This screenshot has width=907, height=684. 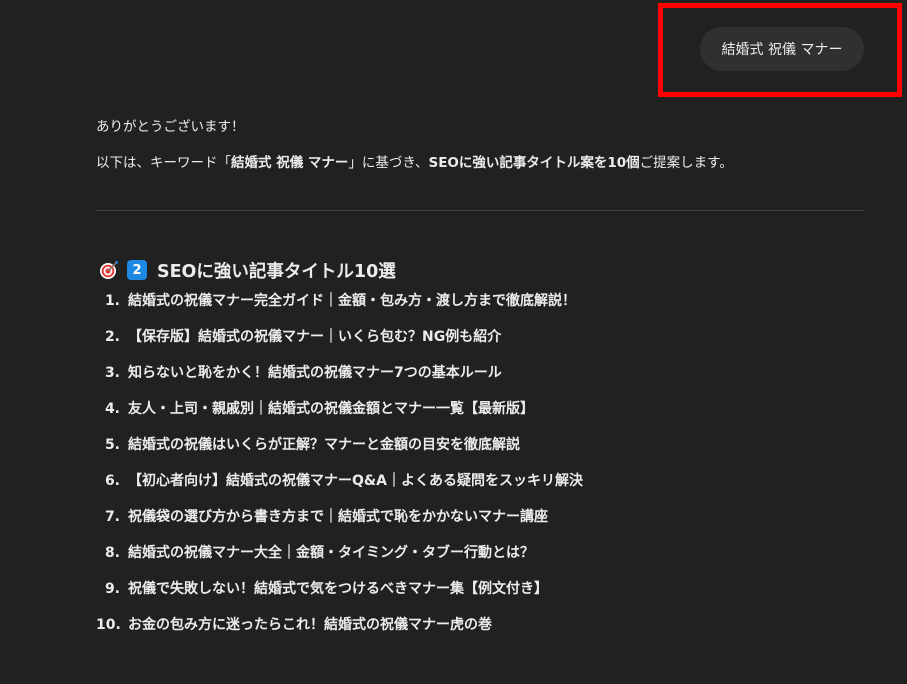 What do you see at coordinates (290, 163) in the screenshot?
I see `intro-keyword: 結婚式 祝儀 マナー` at bounding box center [290, 163].